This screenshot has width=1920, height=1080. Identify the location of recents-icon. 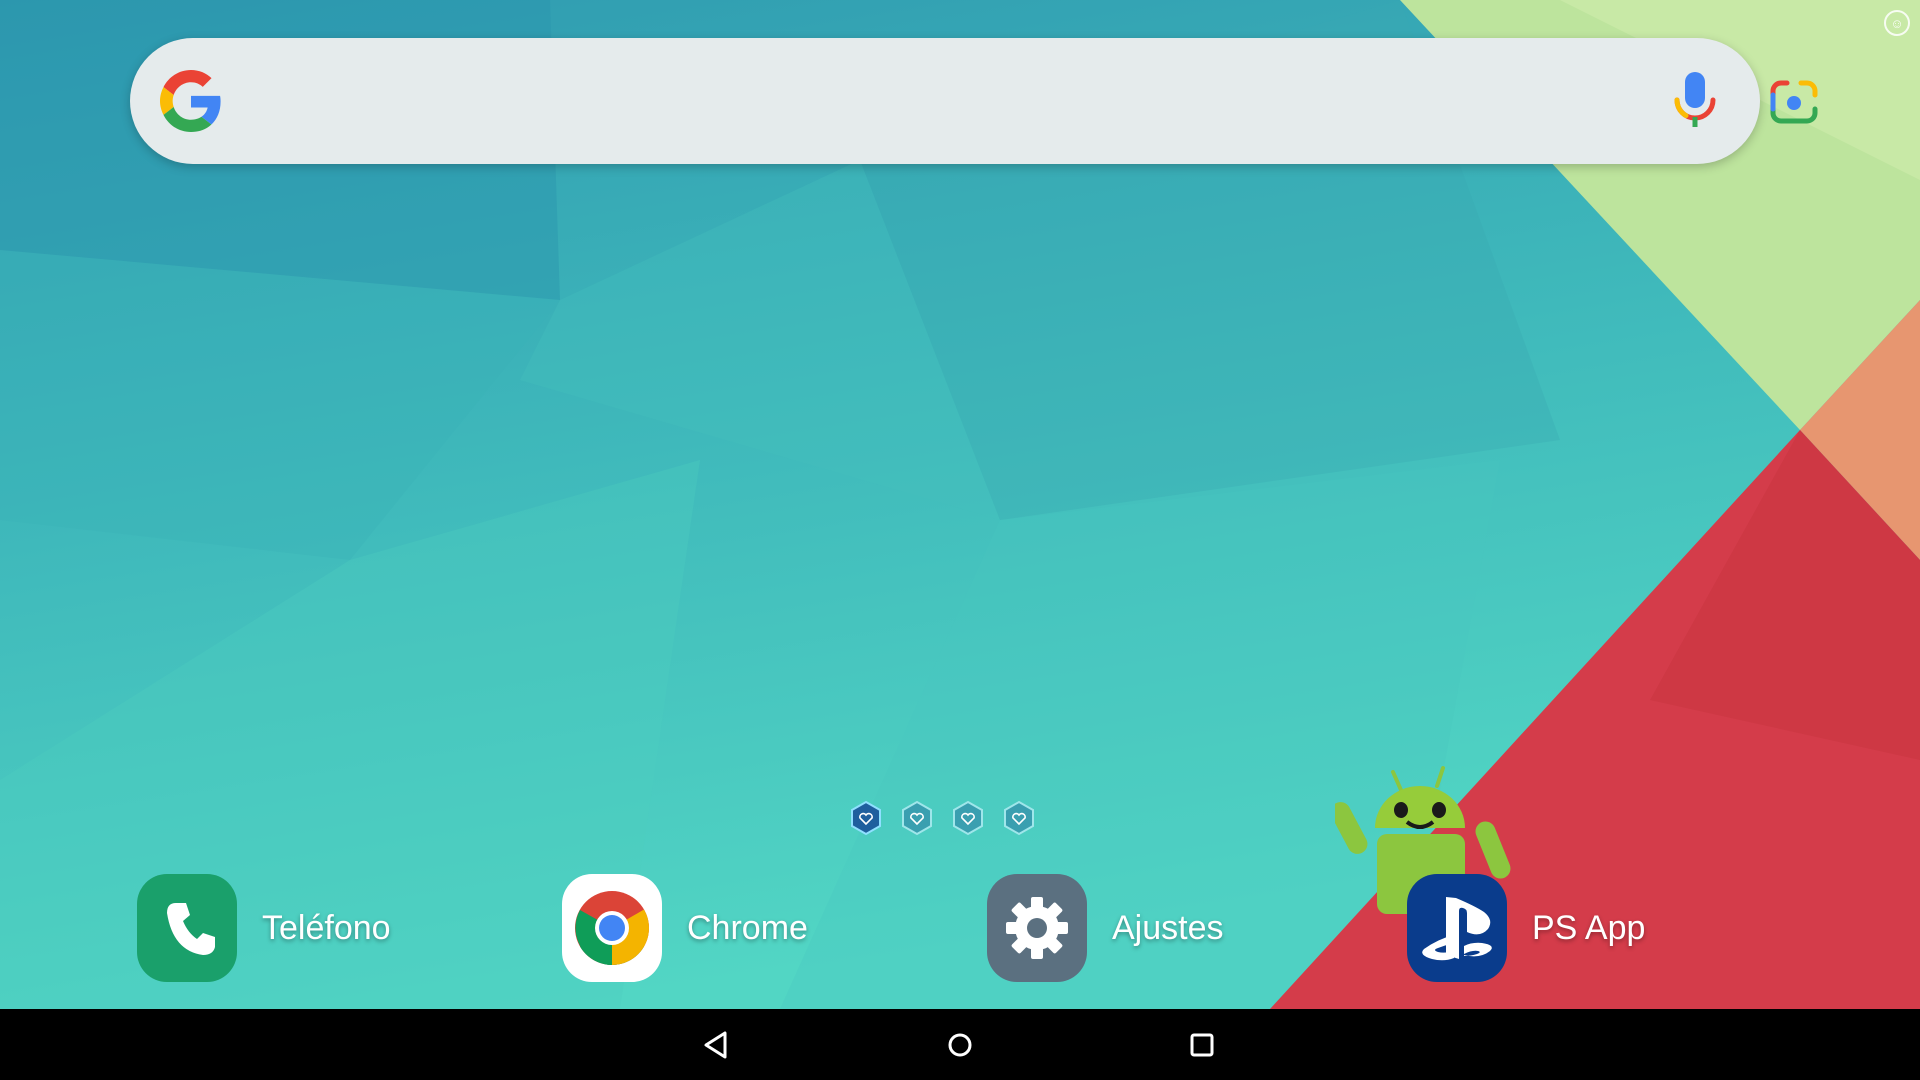
(1202, 1045).